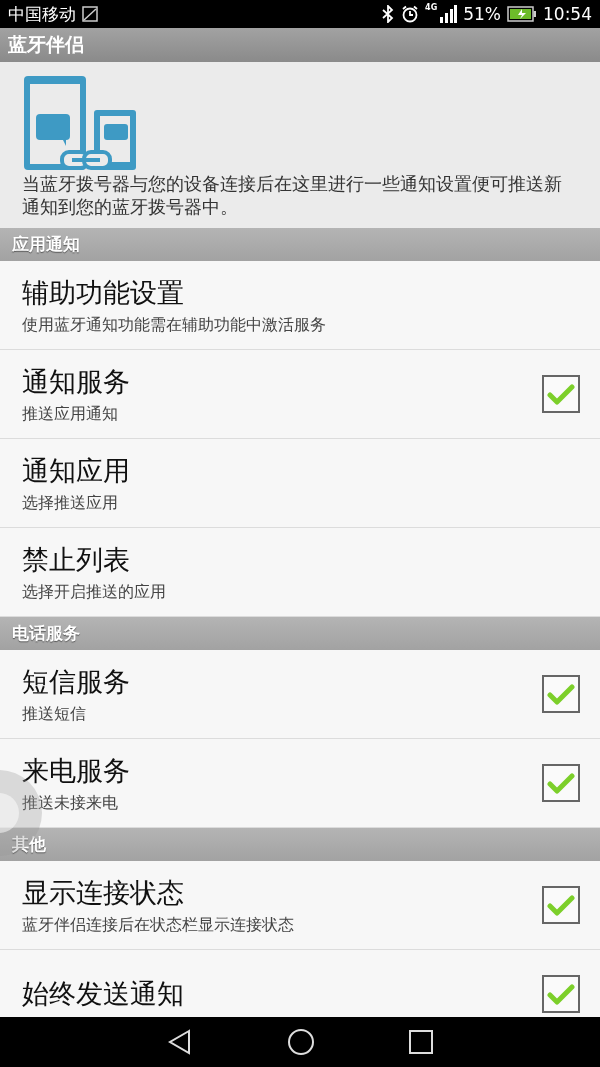 The image size is (600, 1067). What do you see at coordinates (388, 14) in the screenshot?
I see `bluetooth-icon` at bounding box center [388, 14].